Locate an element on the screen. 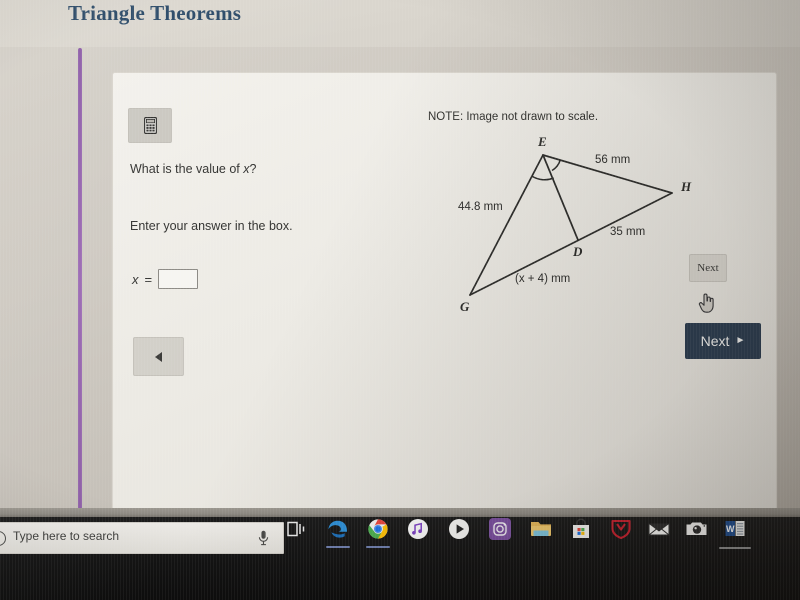 The width and height of the screenshot is (800, 600). vertex-label-E: E is located at coordinates (542, 141).